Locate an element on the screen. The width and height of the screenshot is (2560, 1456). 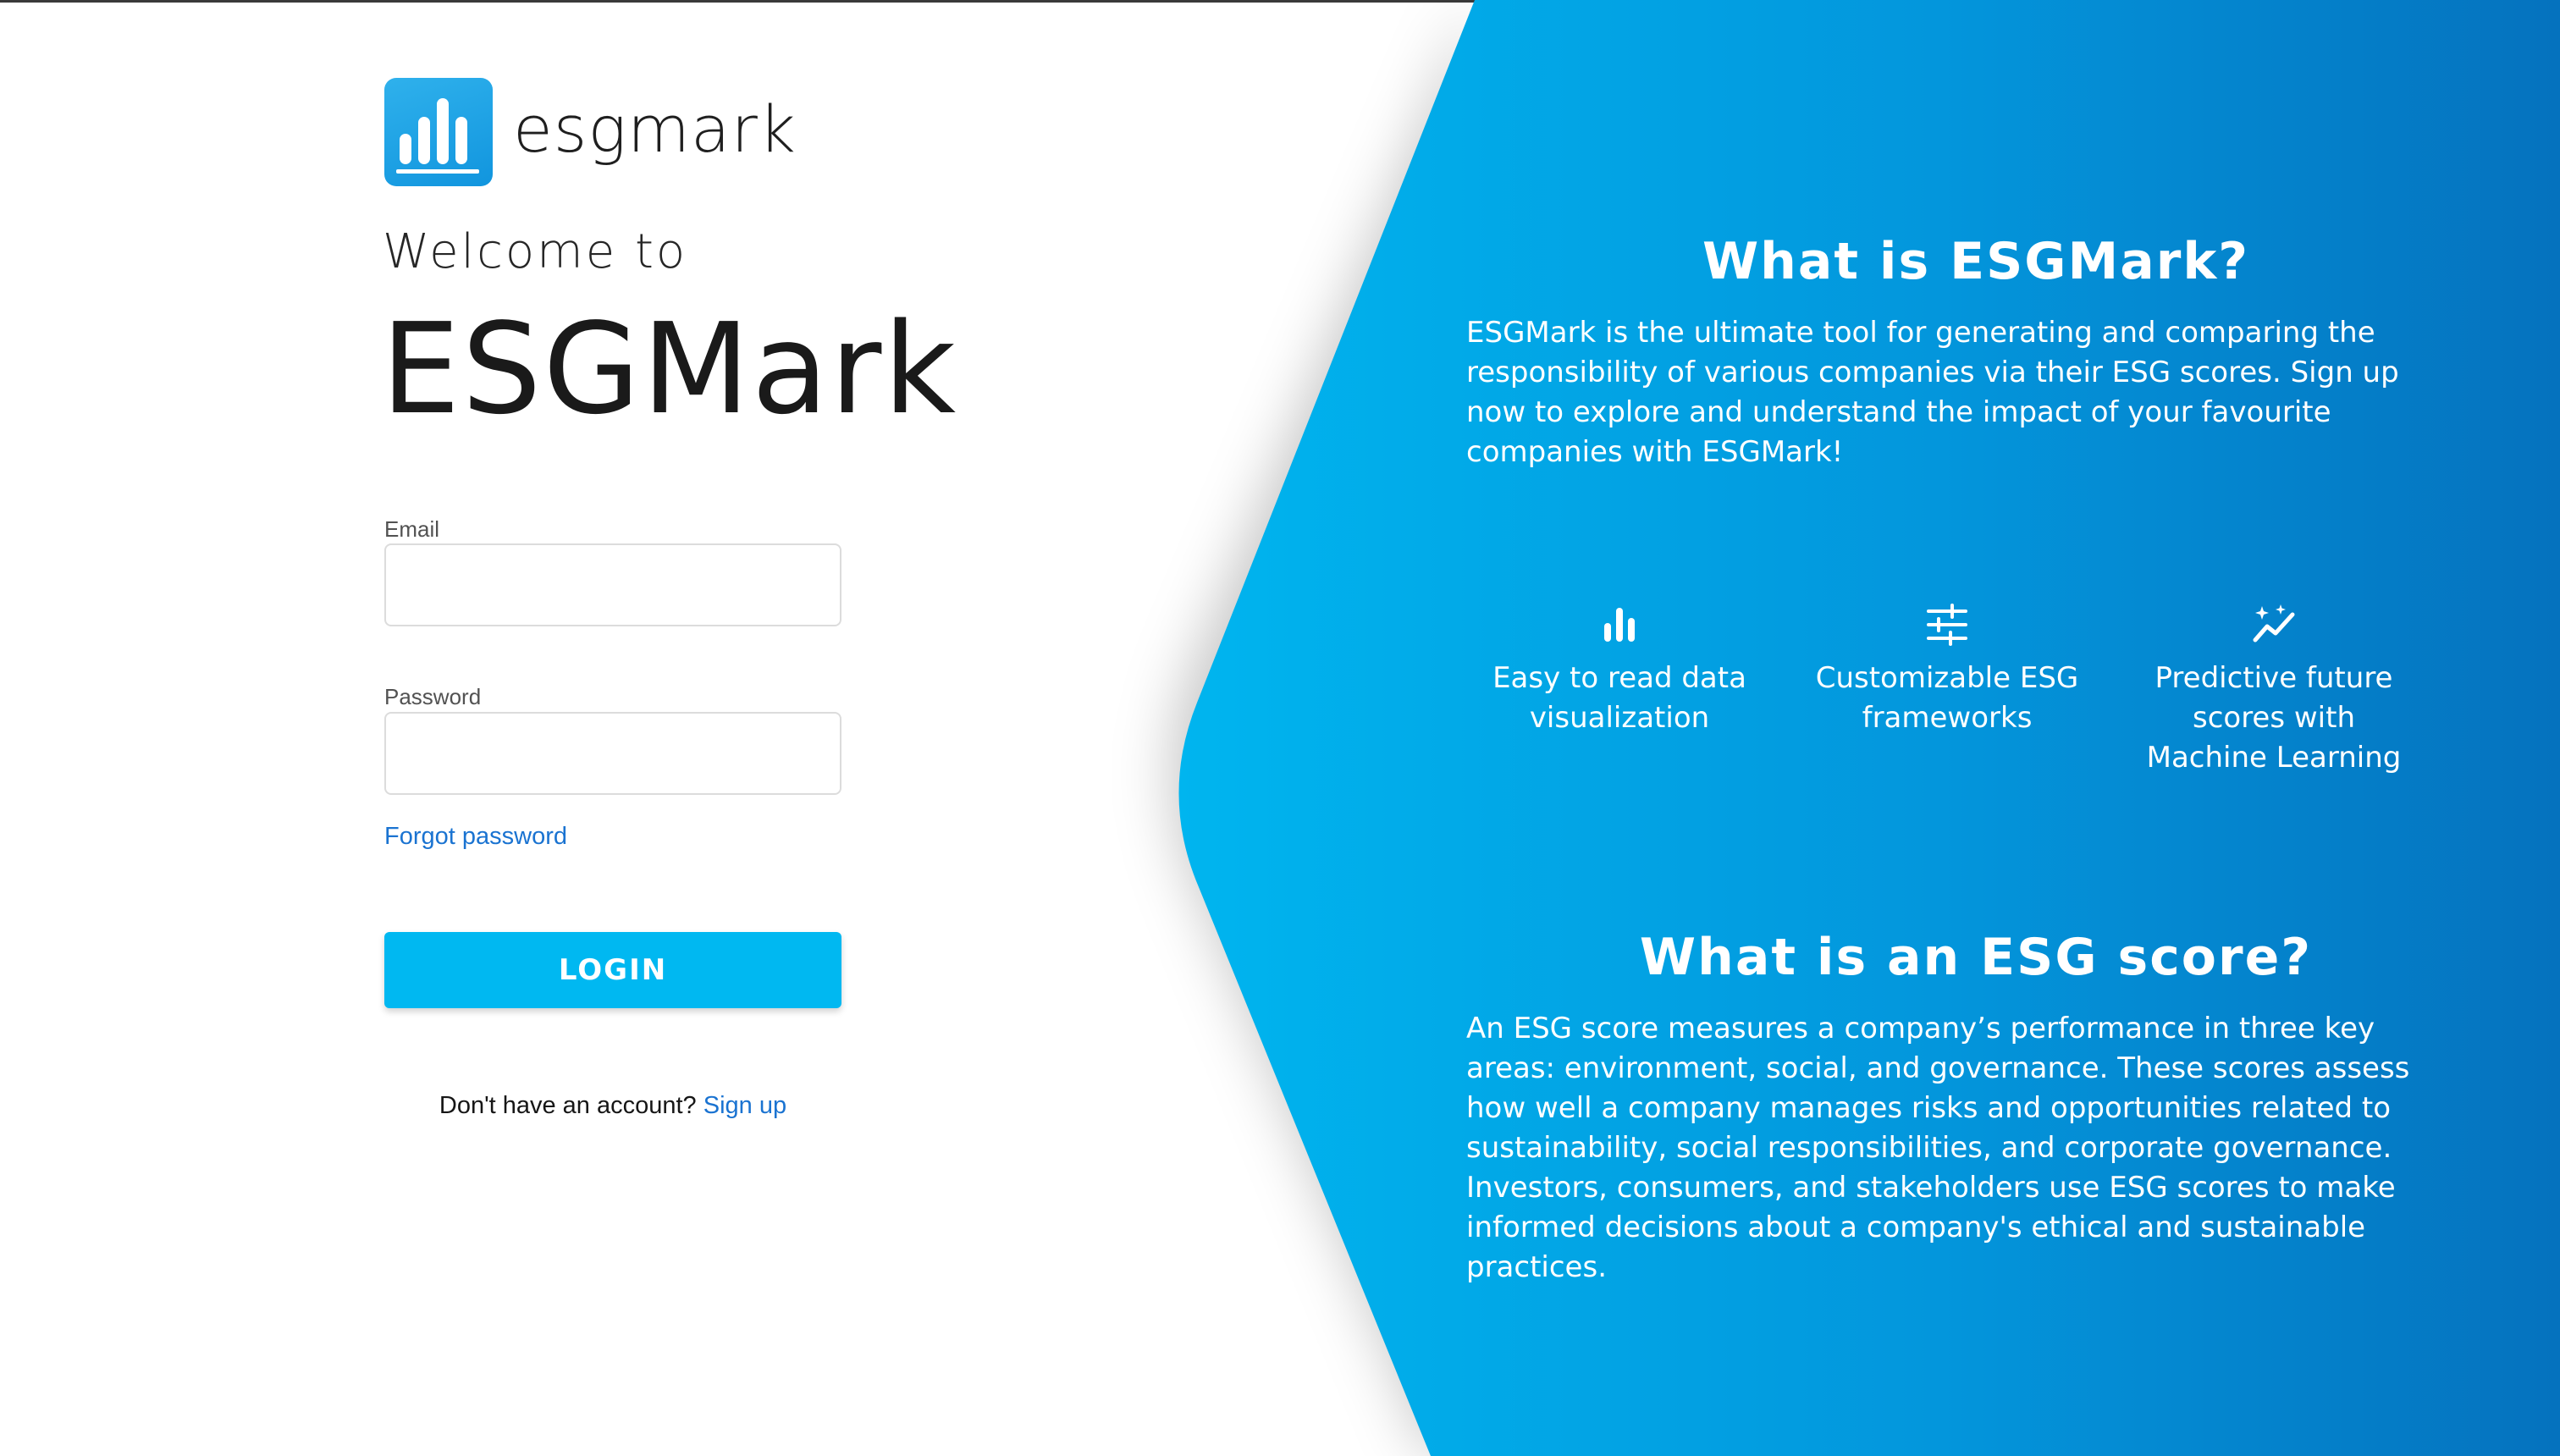
feature-customizable-frameworks: Customizable ESG frameworks is located at coordinates (1947, 671).